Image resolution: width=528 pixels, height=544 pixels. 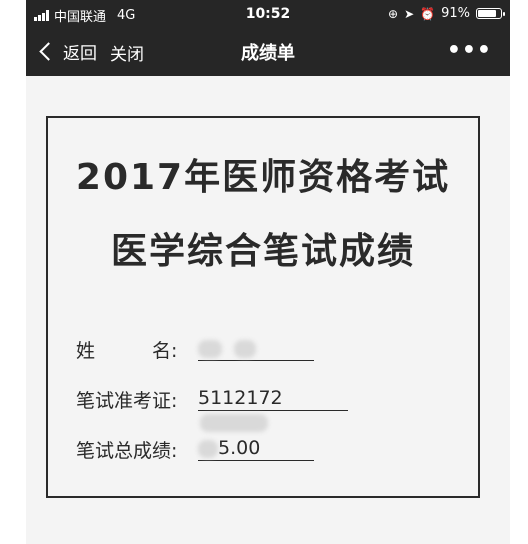 I want to click on ticket-number: 5112172, so click(x=240, y=398).